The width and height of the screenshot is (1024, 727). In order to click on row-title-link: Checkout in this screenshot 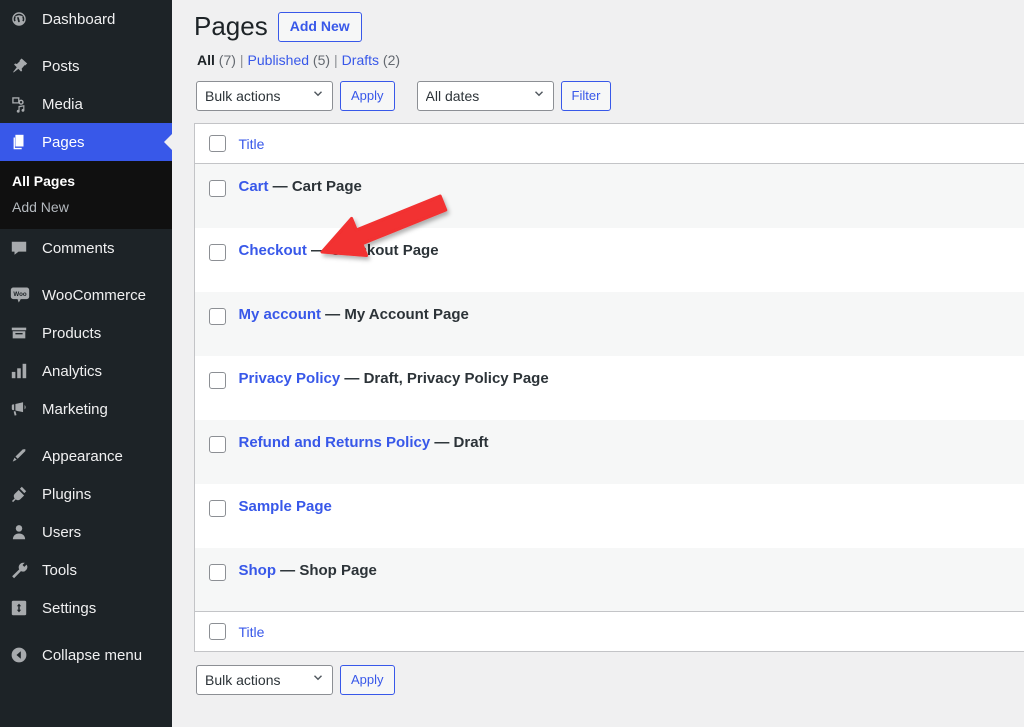, I will do `click(273, 250)`.